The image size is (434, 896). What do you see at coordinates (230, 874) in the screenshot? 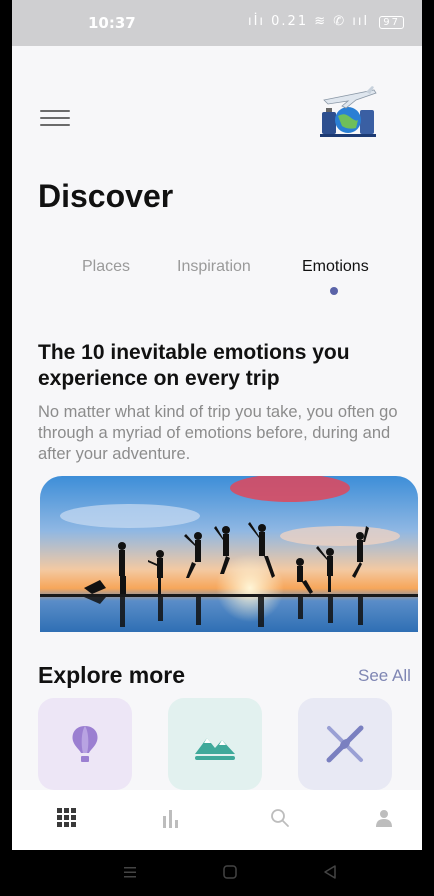
I see `home-icon` at bounding box center [230, 874].